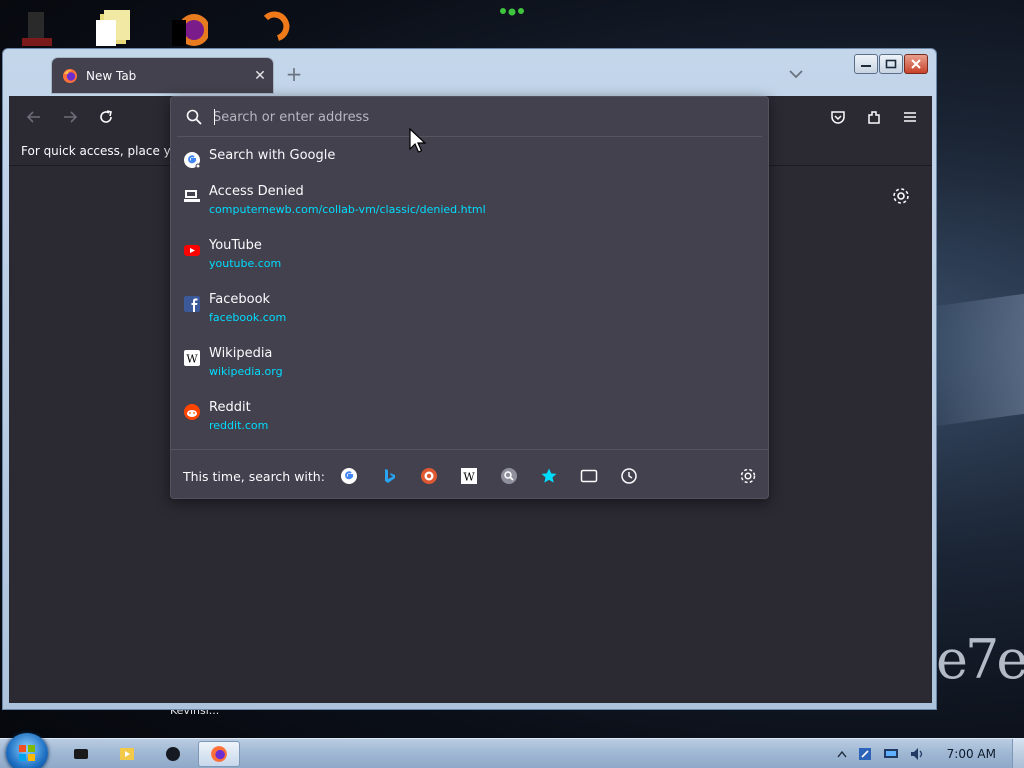 The width and height of the screenshot is (1024, 768). Describe the element at coordinates (469, 422) in the screenshot. I see `result-reddit: Reddit reddit.com` at that location.